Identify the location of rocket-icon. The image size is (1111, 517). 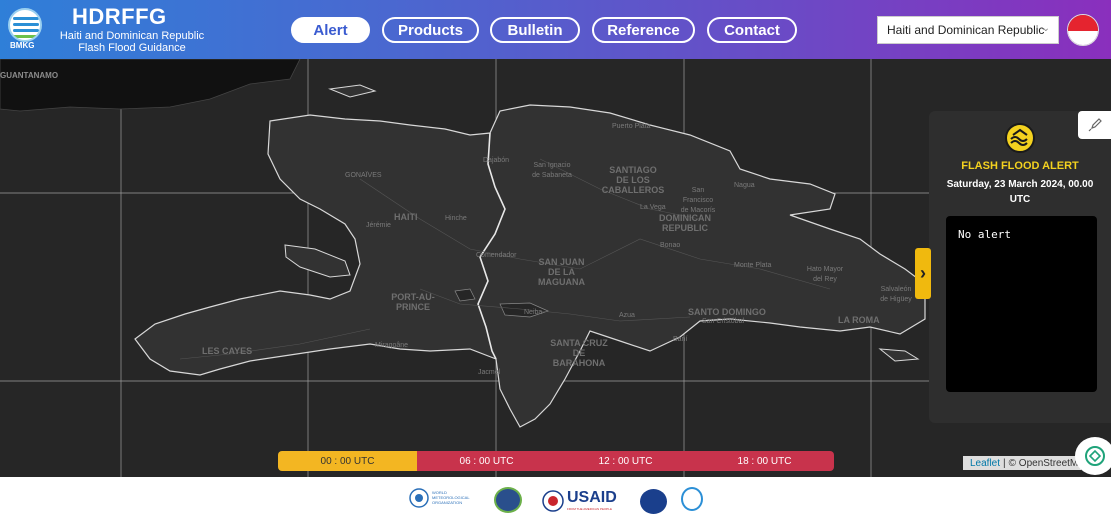
(1094, 125).